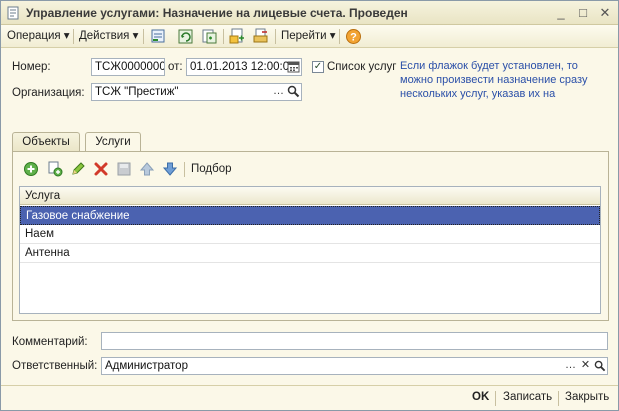 The width and height of the screenshot is (619, 411). Describe the element at coordinates (108, 36) in the screenshot. I see `actions-menu: Действия ▾` at that location.